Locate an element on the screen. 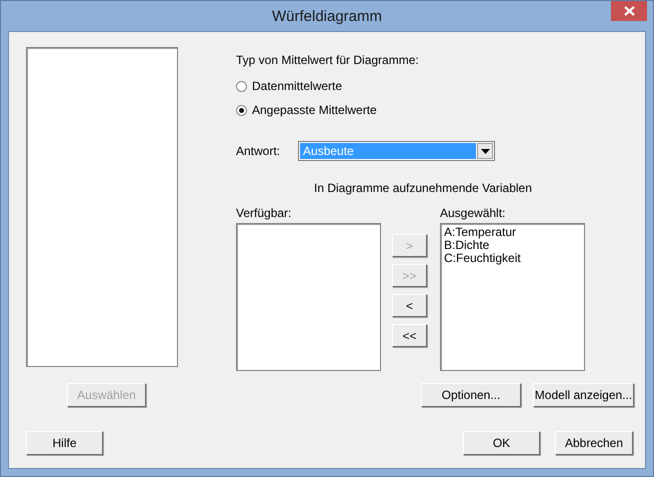 The image size is (654, 477). window-title: Würfeldiagramm is located at coordinates (327, 16).